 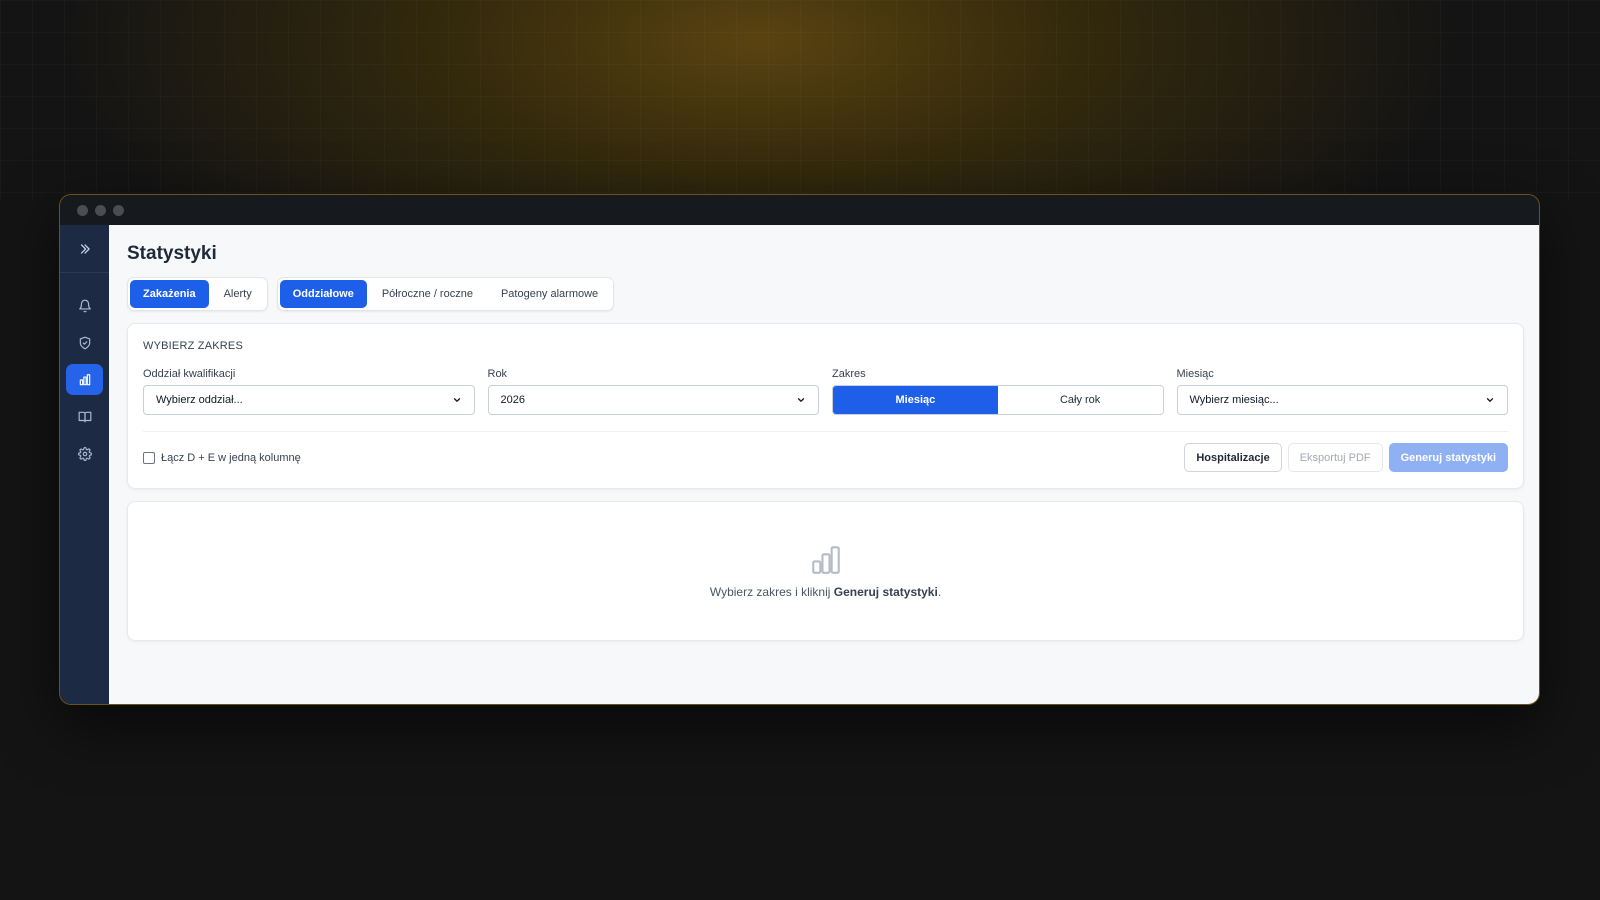 I want to click on range-option-full-year: Cały rok, so click(x=1080, y=400).